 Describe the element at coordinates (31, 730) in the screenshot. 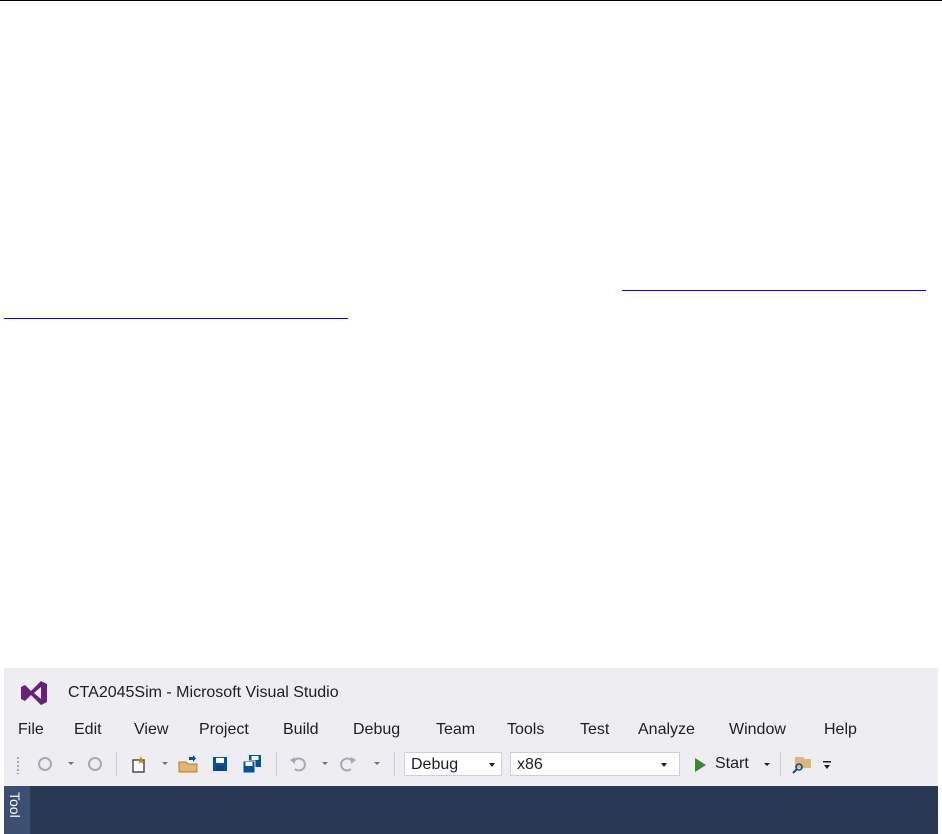

I see `menu-file: File` at that location.